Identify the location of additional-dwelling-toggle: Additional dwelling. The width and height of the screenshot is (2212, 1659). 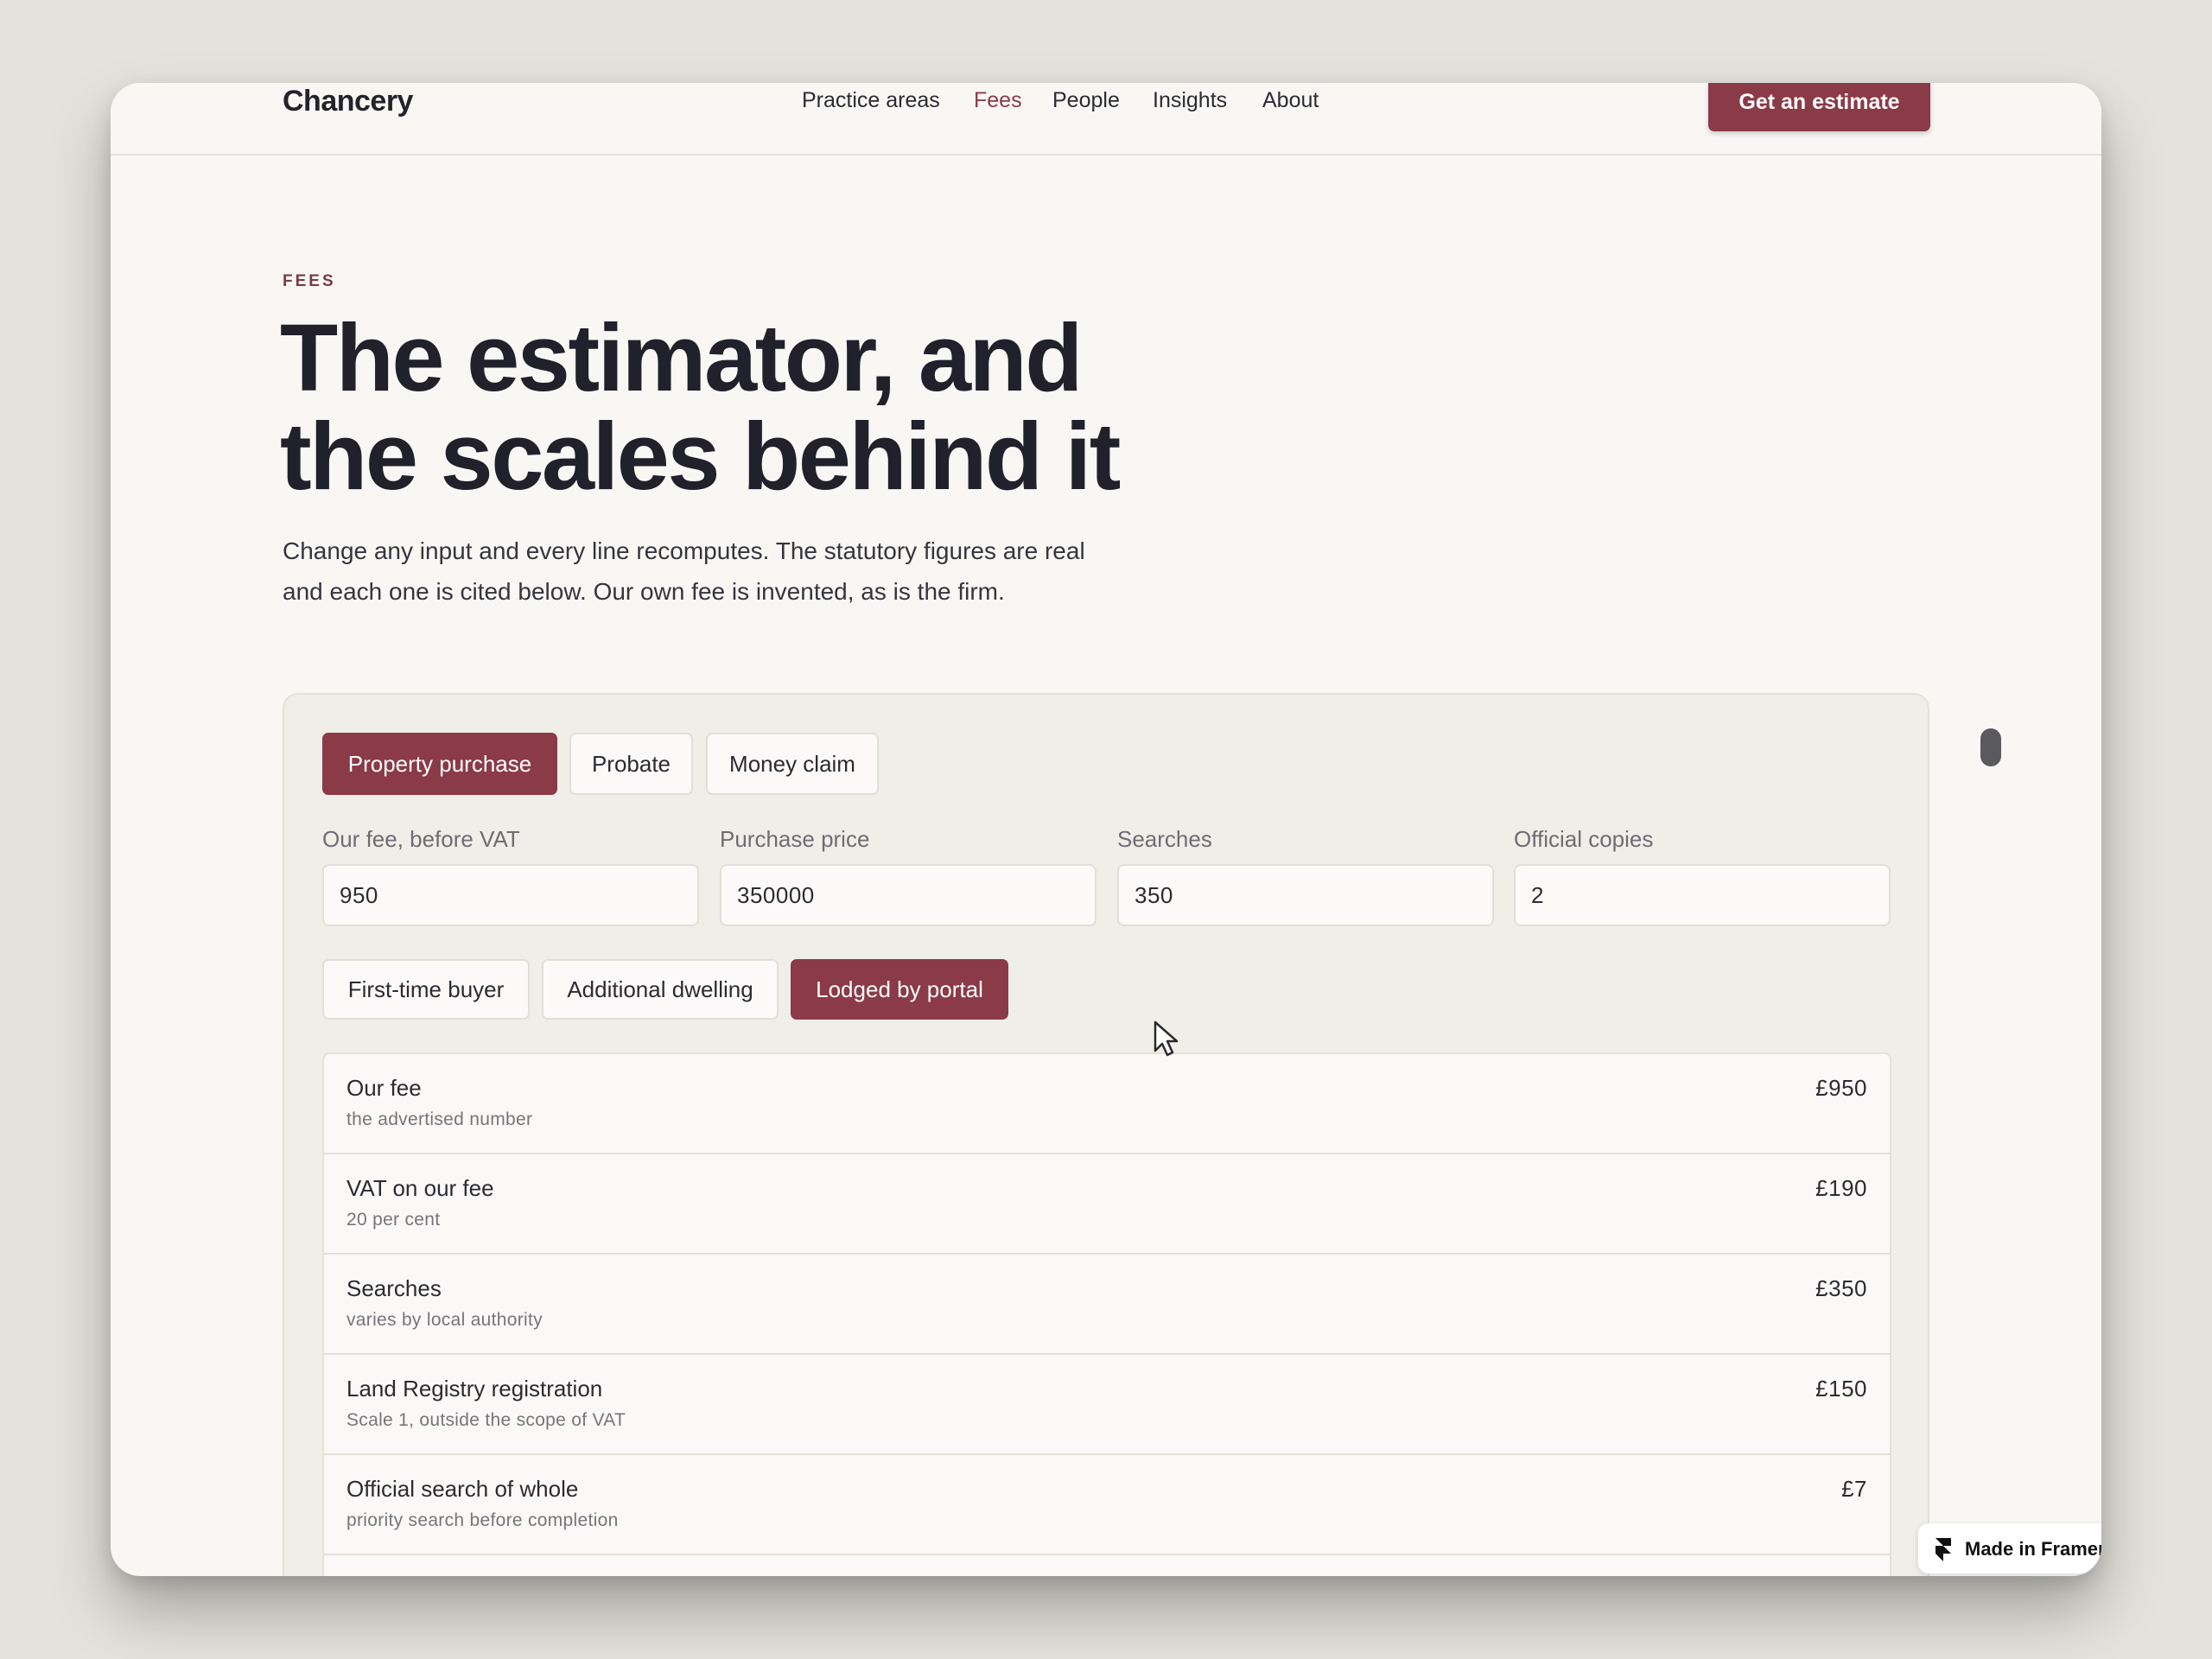
(660, 990).